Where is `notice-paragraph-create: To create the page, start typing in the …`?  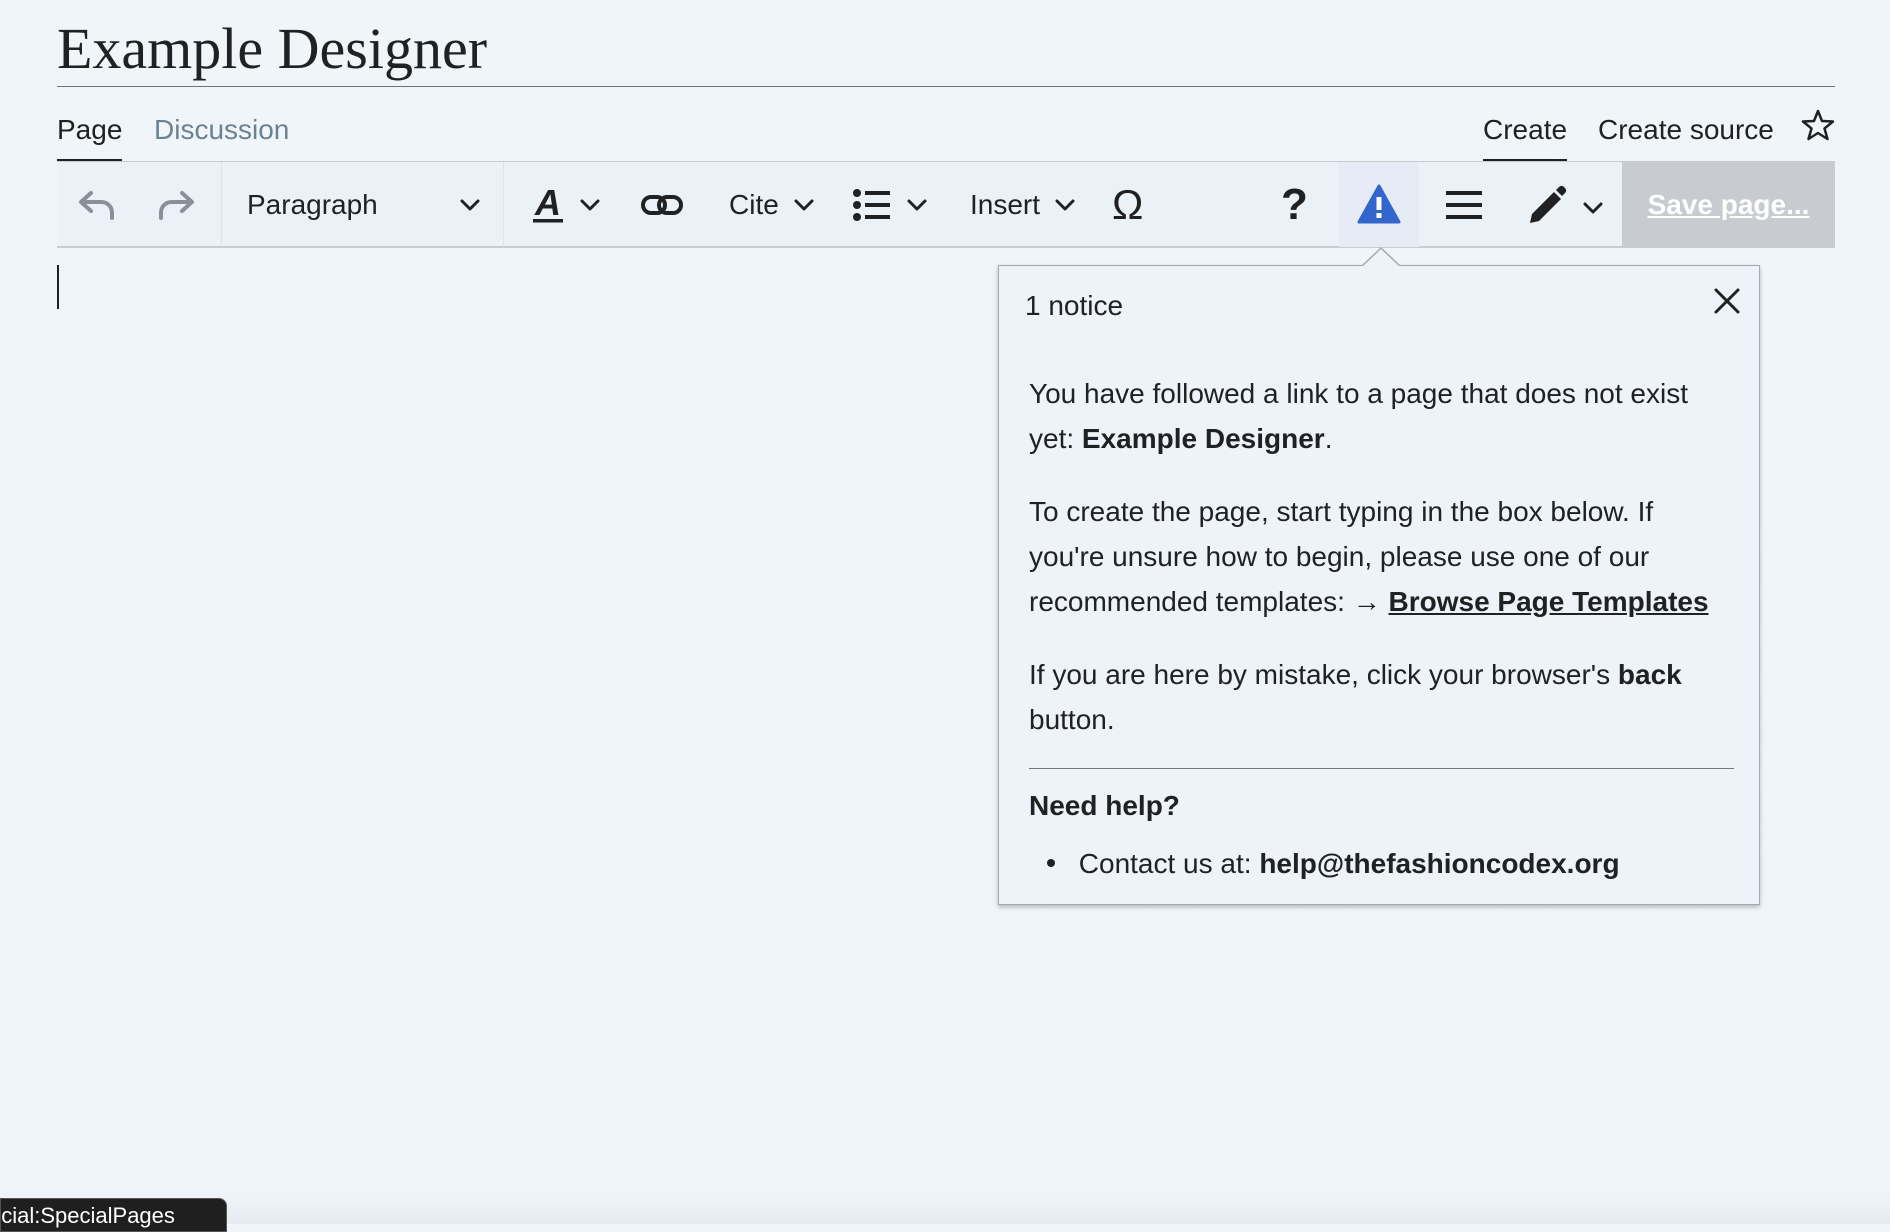
notice-paragraph-create: To create the page, start typing in the … is located at coordinates (1381, 556).